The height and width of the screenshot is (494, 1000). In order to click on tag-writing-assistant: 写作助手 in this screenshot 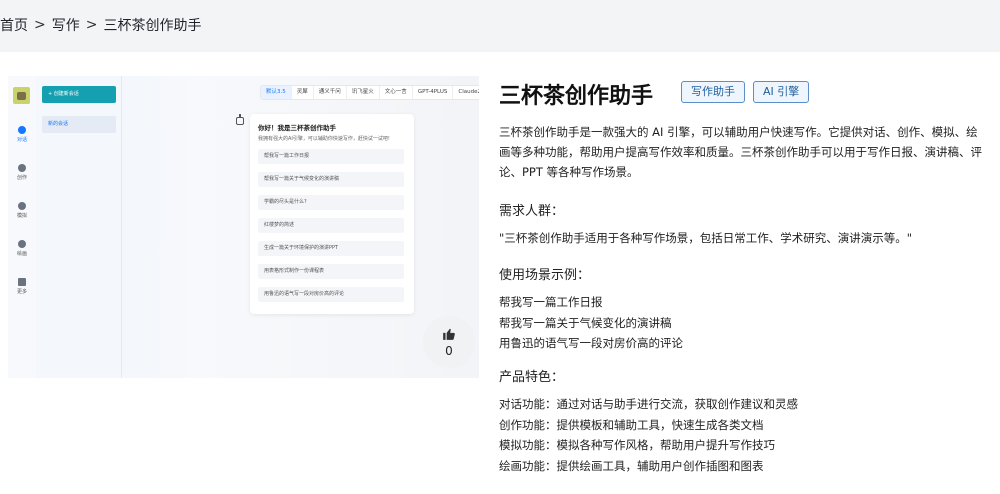, I will do `click(713, 92)`.